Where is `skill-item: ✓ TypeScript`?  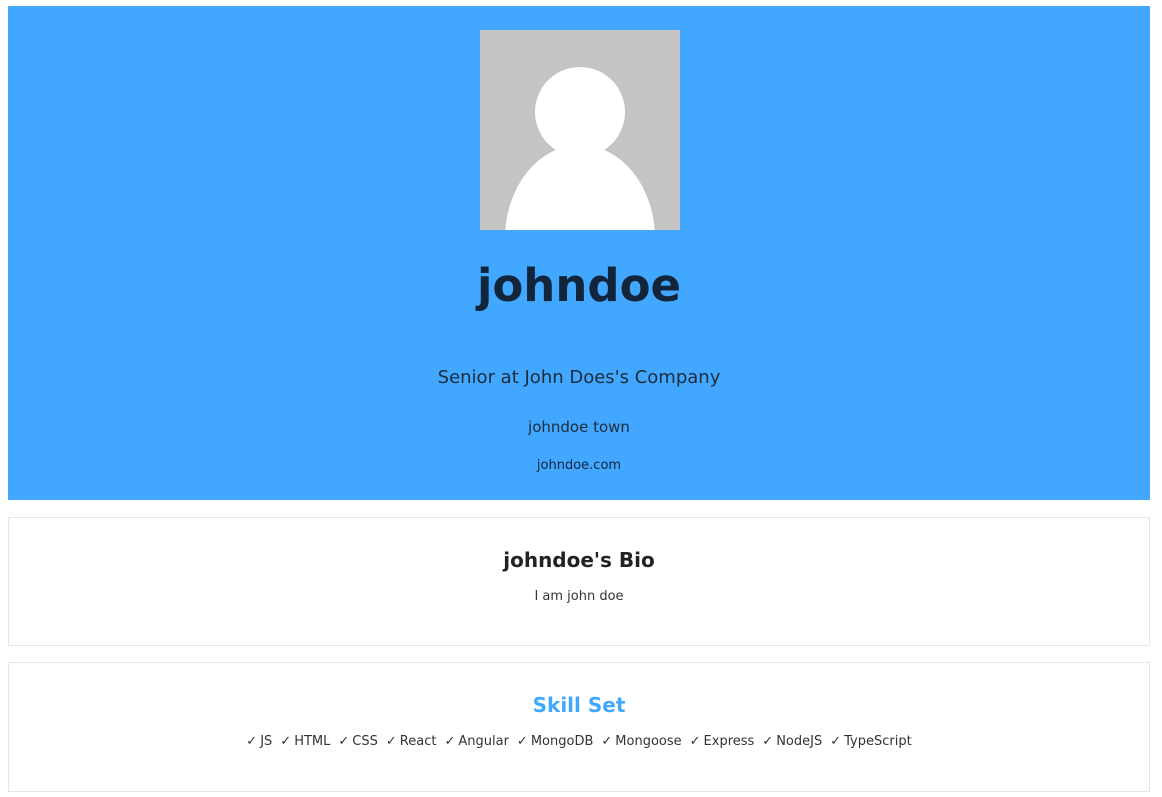
skill-item: ✓ TypeScript is located at coordinates (870, 742).